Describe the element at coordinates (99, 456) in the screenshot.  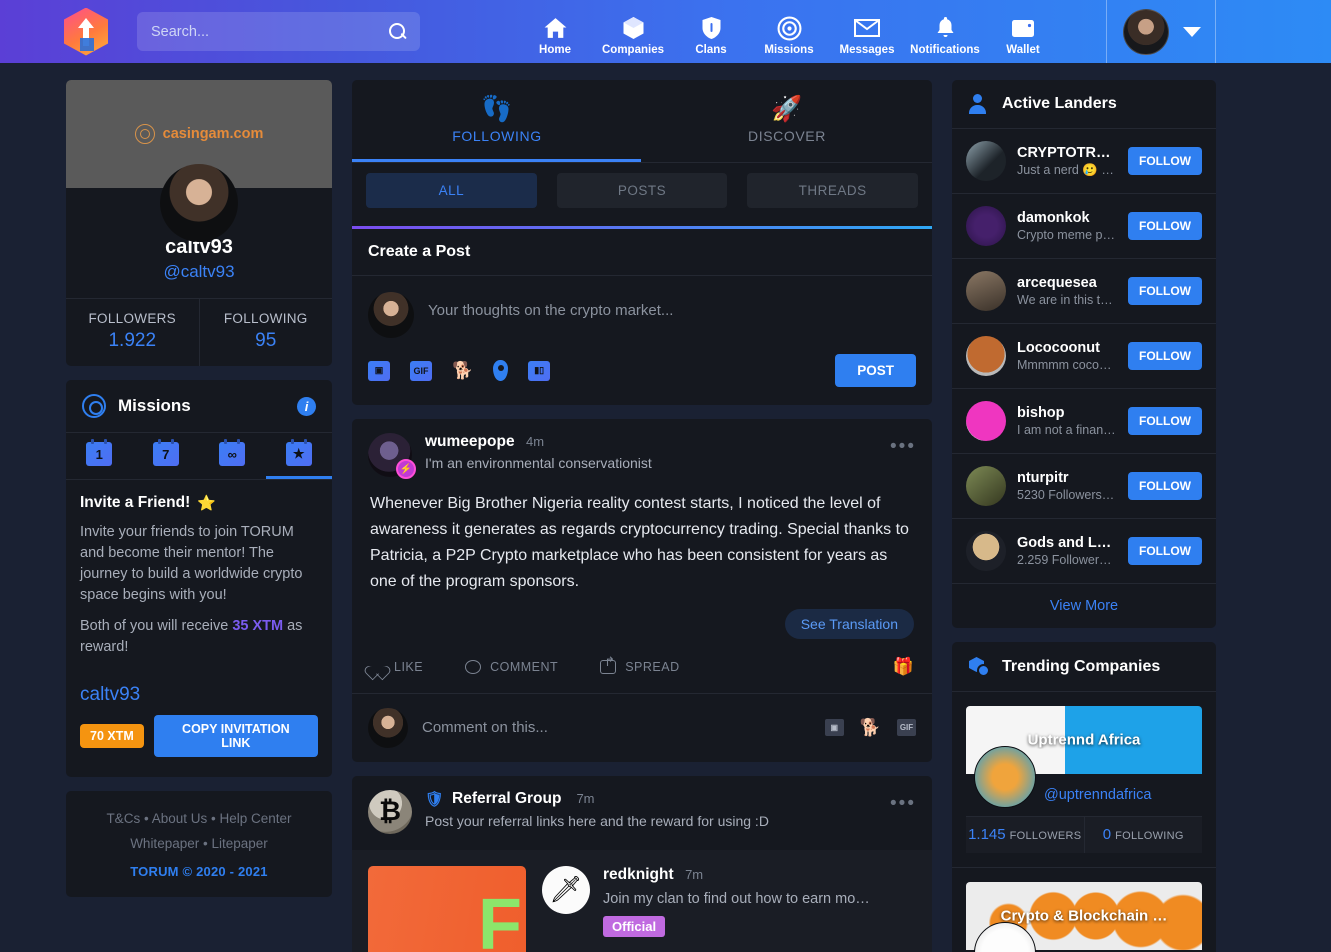
I see `missions-tab-daily: 1` at that location.